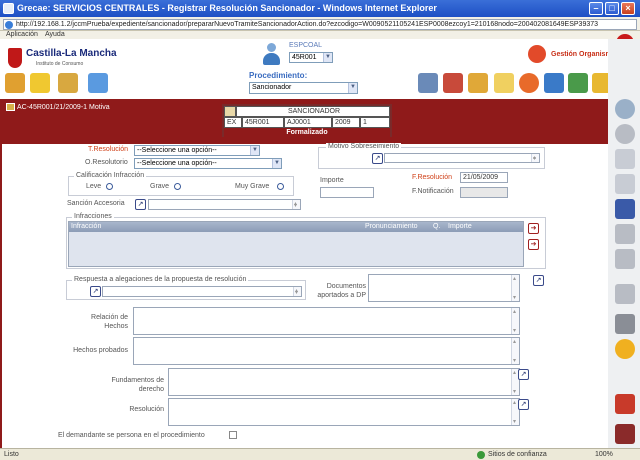  Describe the element at coordinates (40, 83) in the screenshot. I see `folder-search-icon` at that location.